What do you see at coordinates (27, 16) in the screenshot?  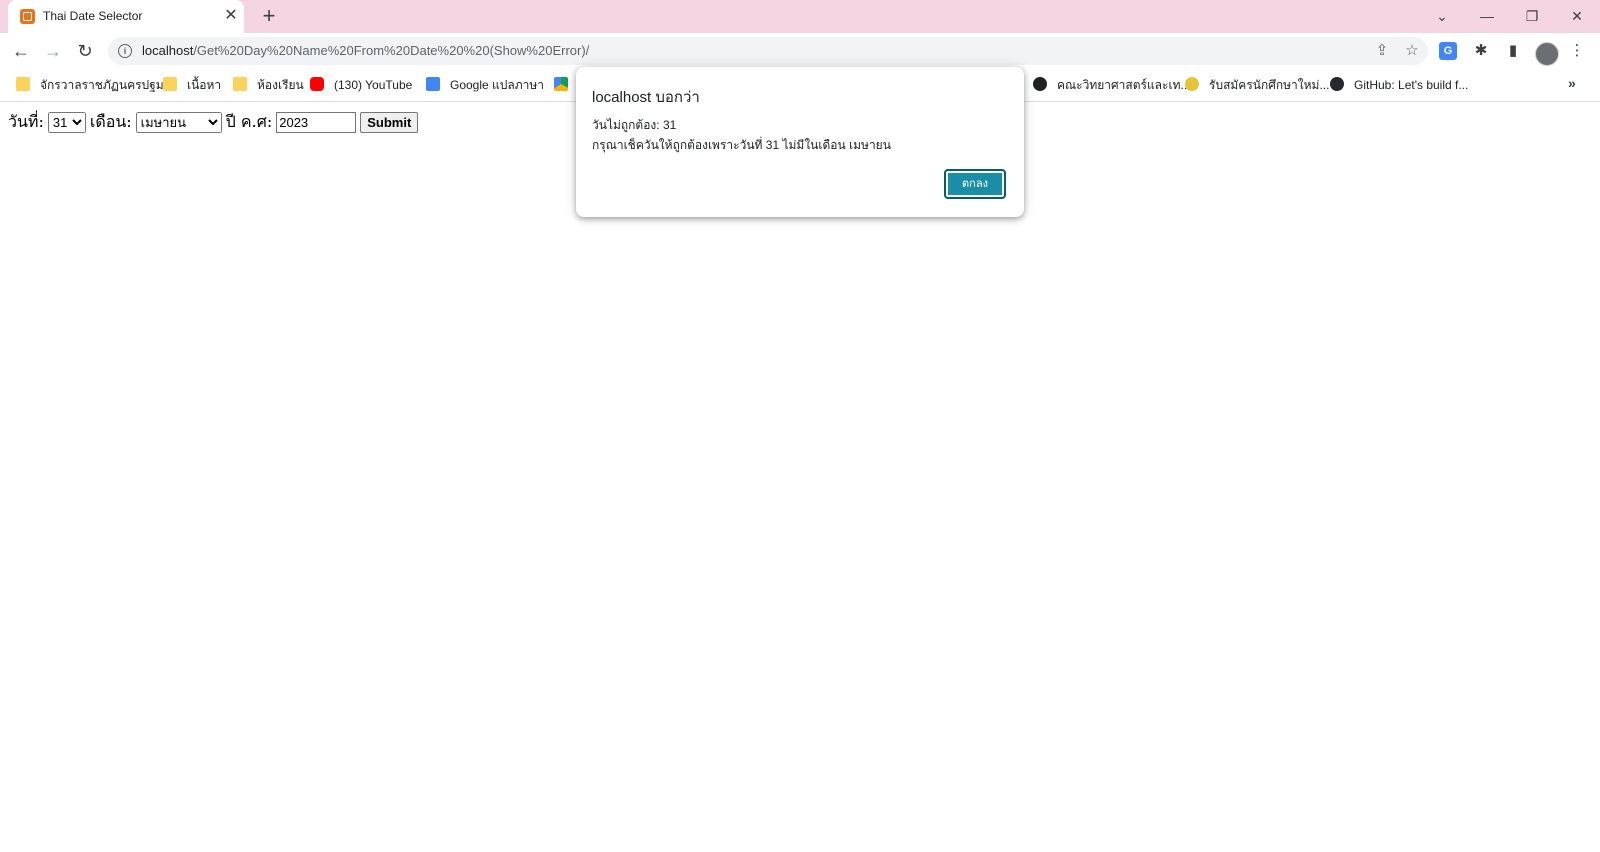 I see `xampp-favicon-icon` at bounding box center [27, 16].